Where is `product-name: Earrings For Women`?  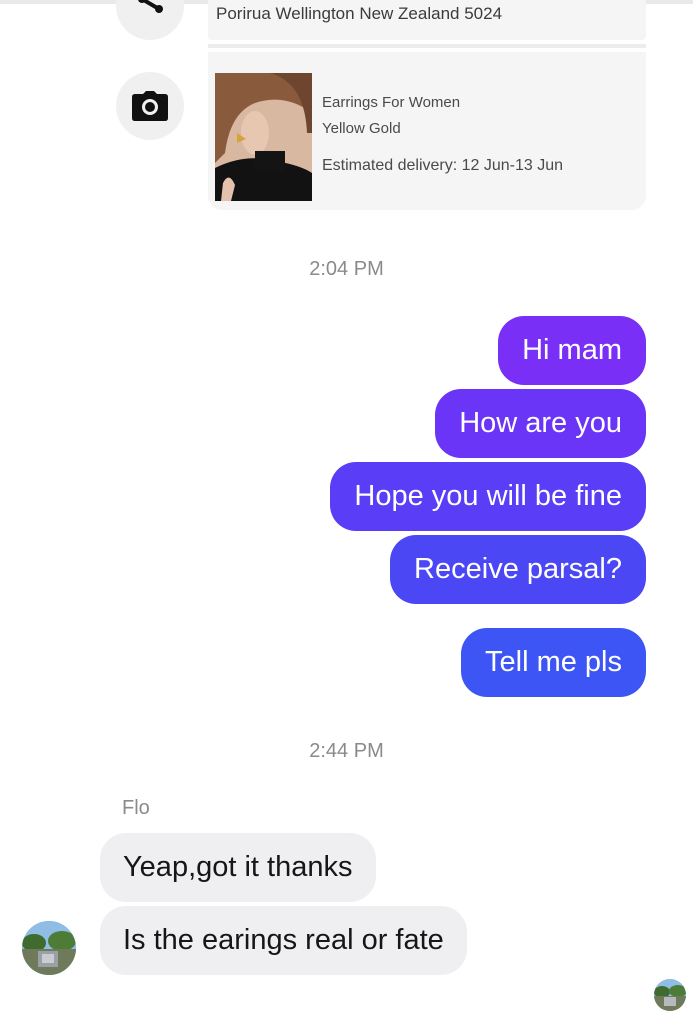
product-name: Earrings For Women is located at coordinates (391, 102).